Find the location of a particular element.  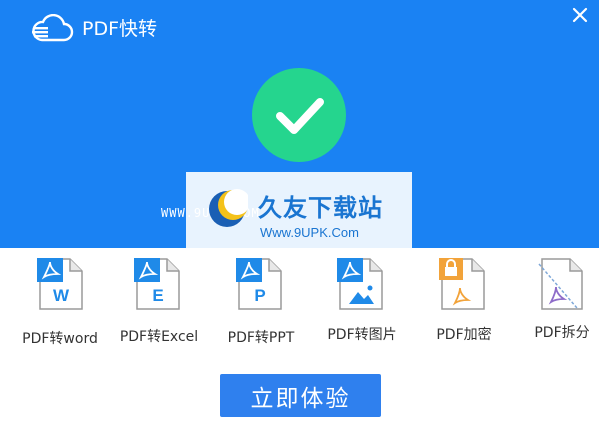

watermark-url: Www.9UPK.Com is located at coordinates (309, 232).